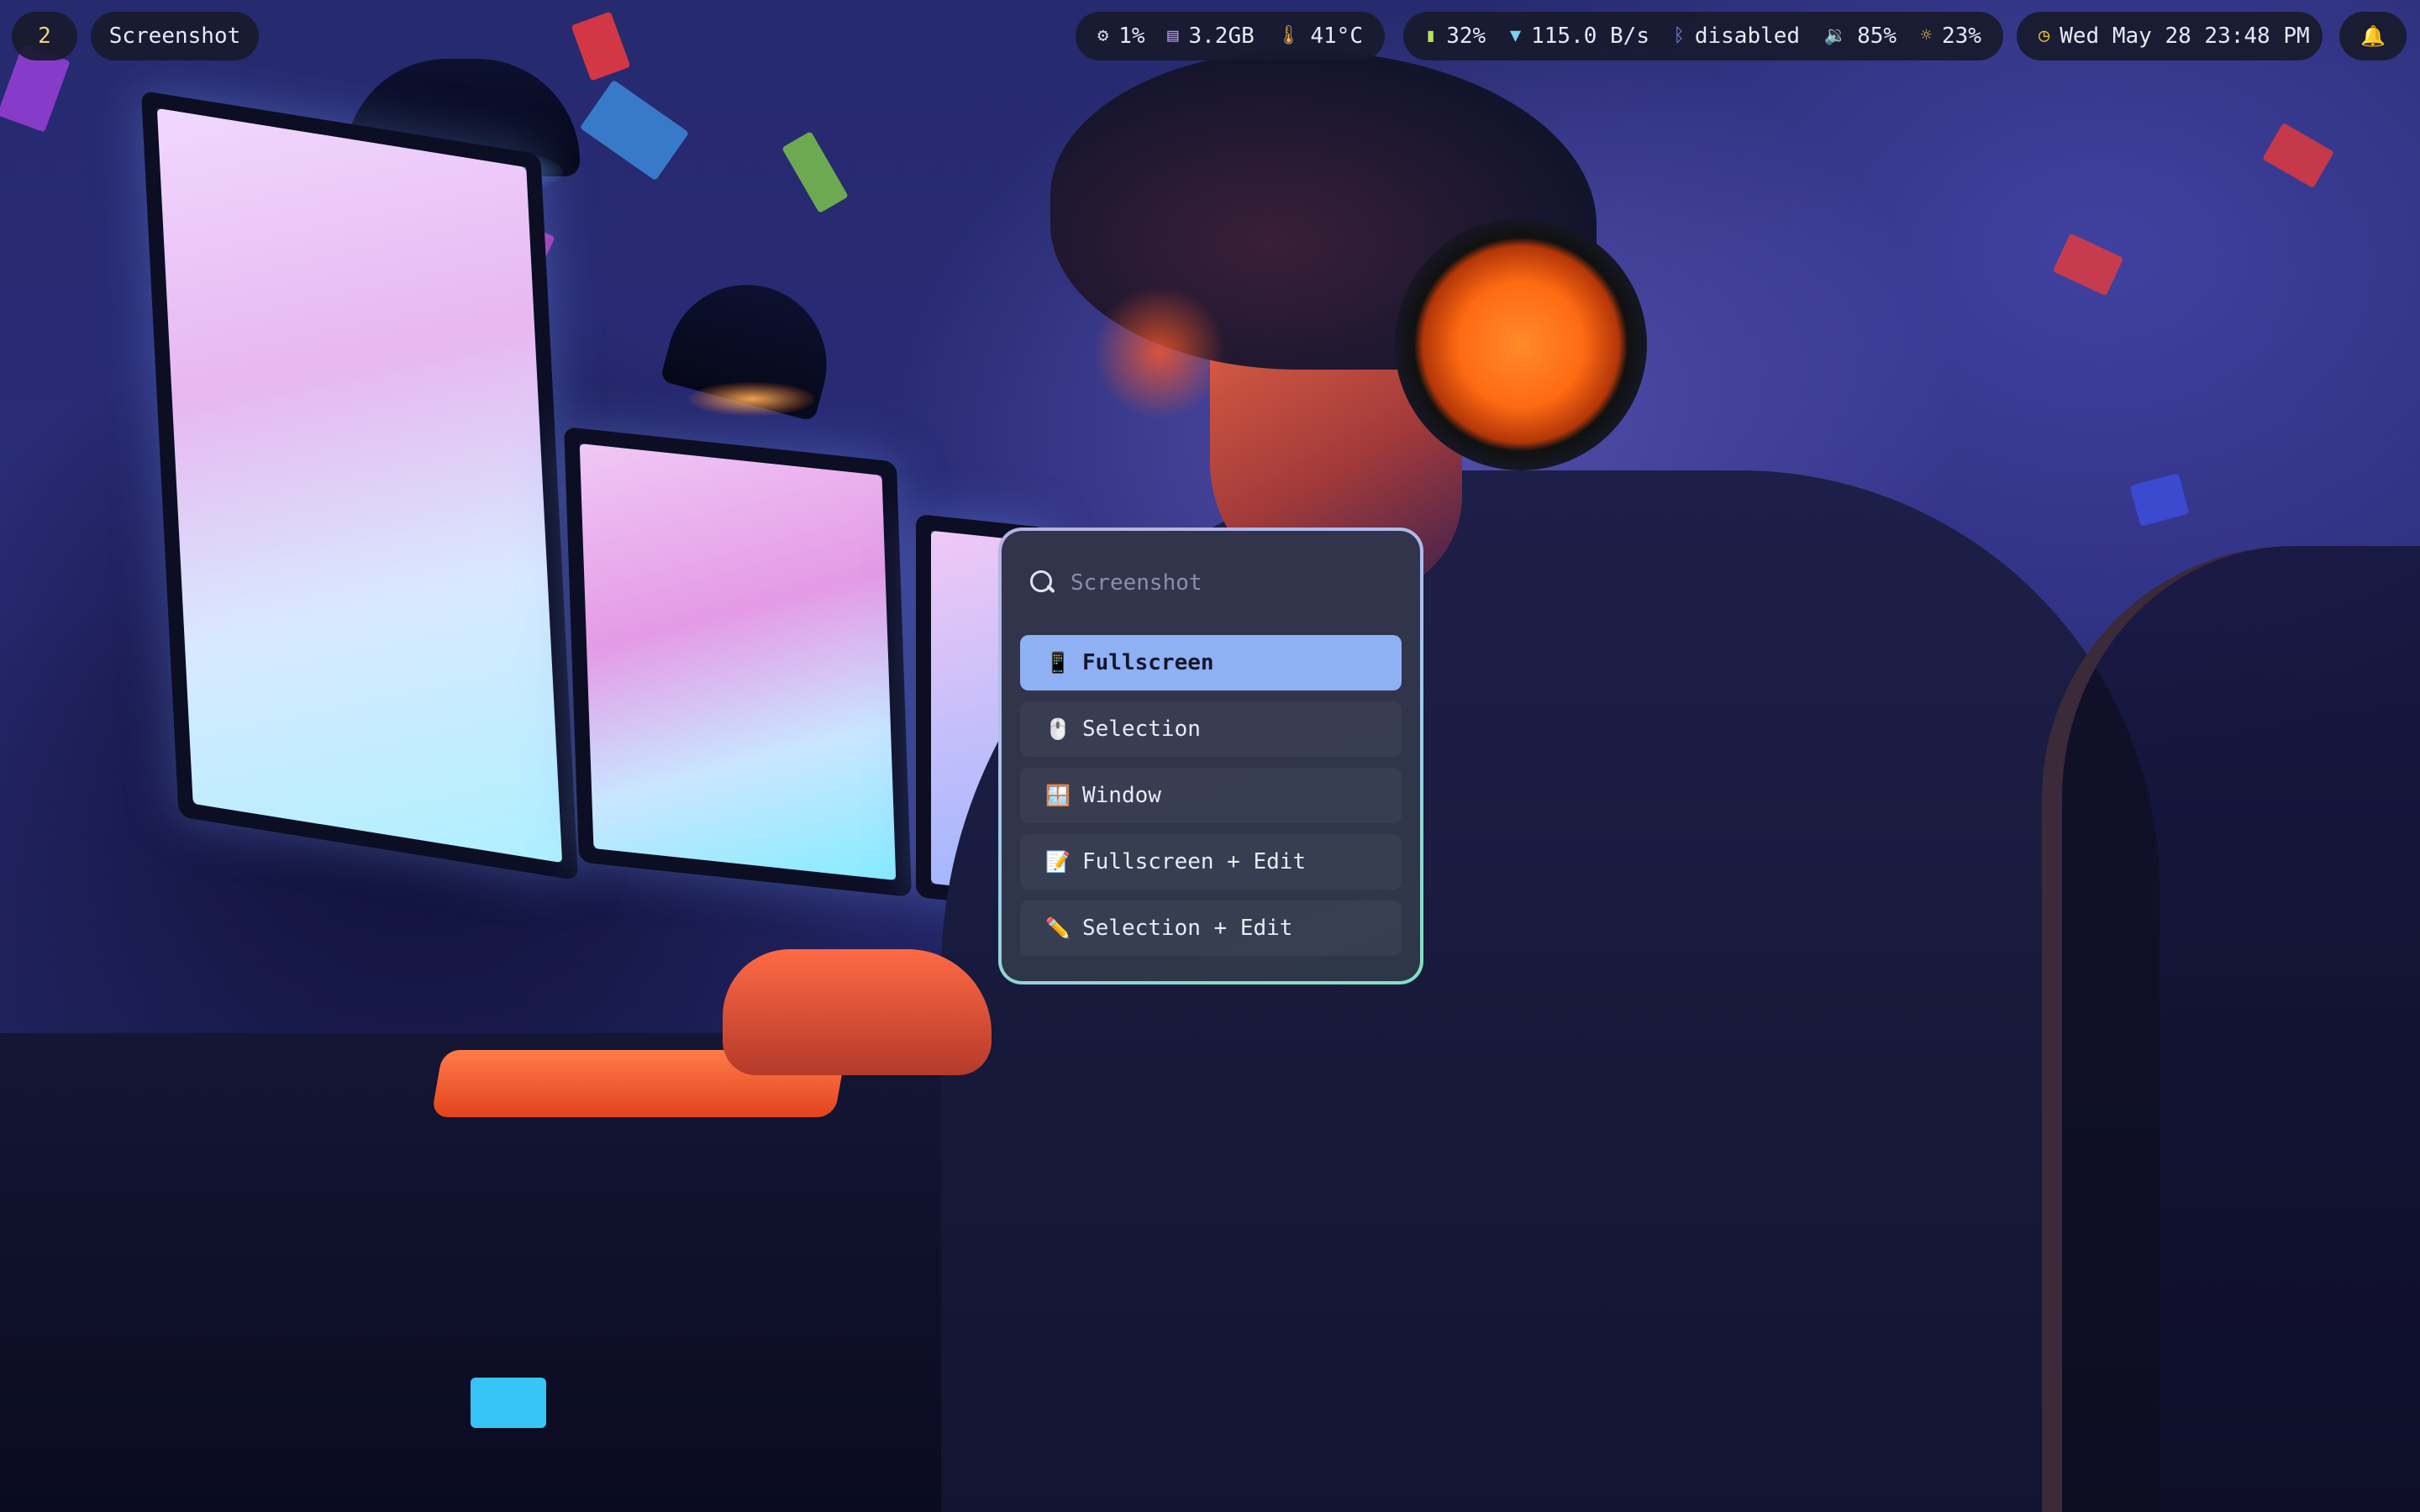 This screenshot has width=2420, height=1512. I want to click on bell-icon: 🔔, so click(2373, 36).